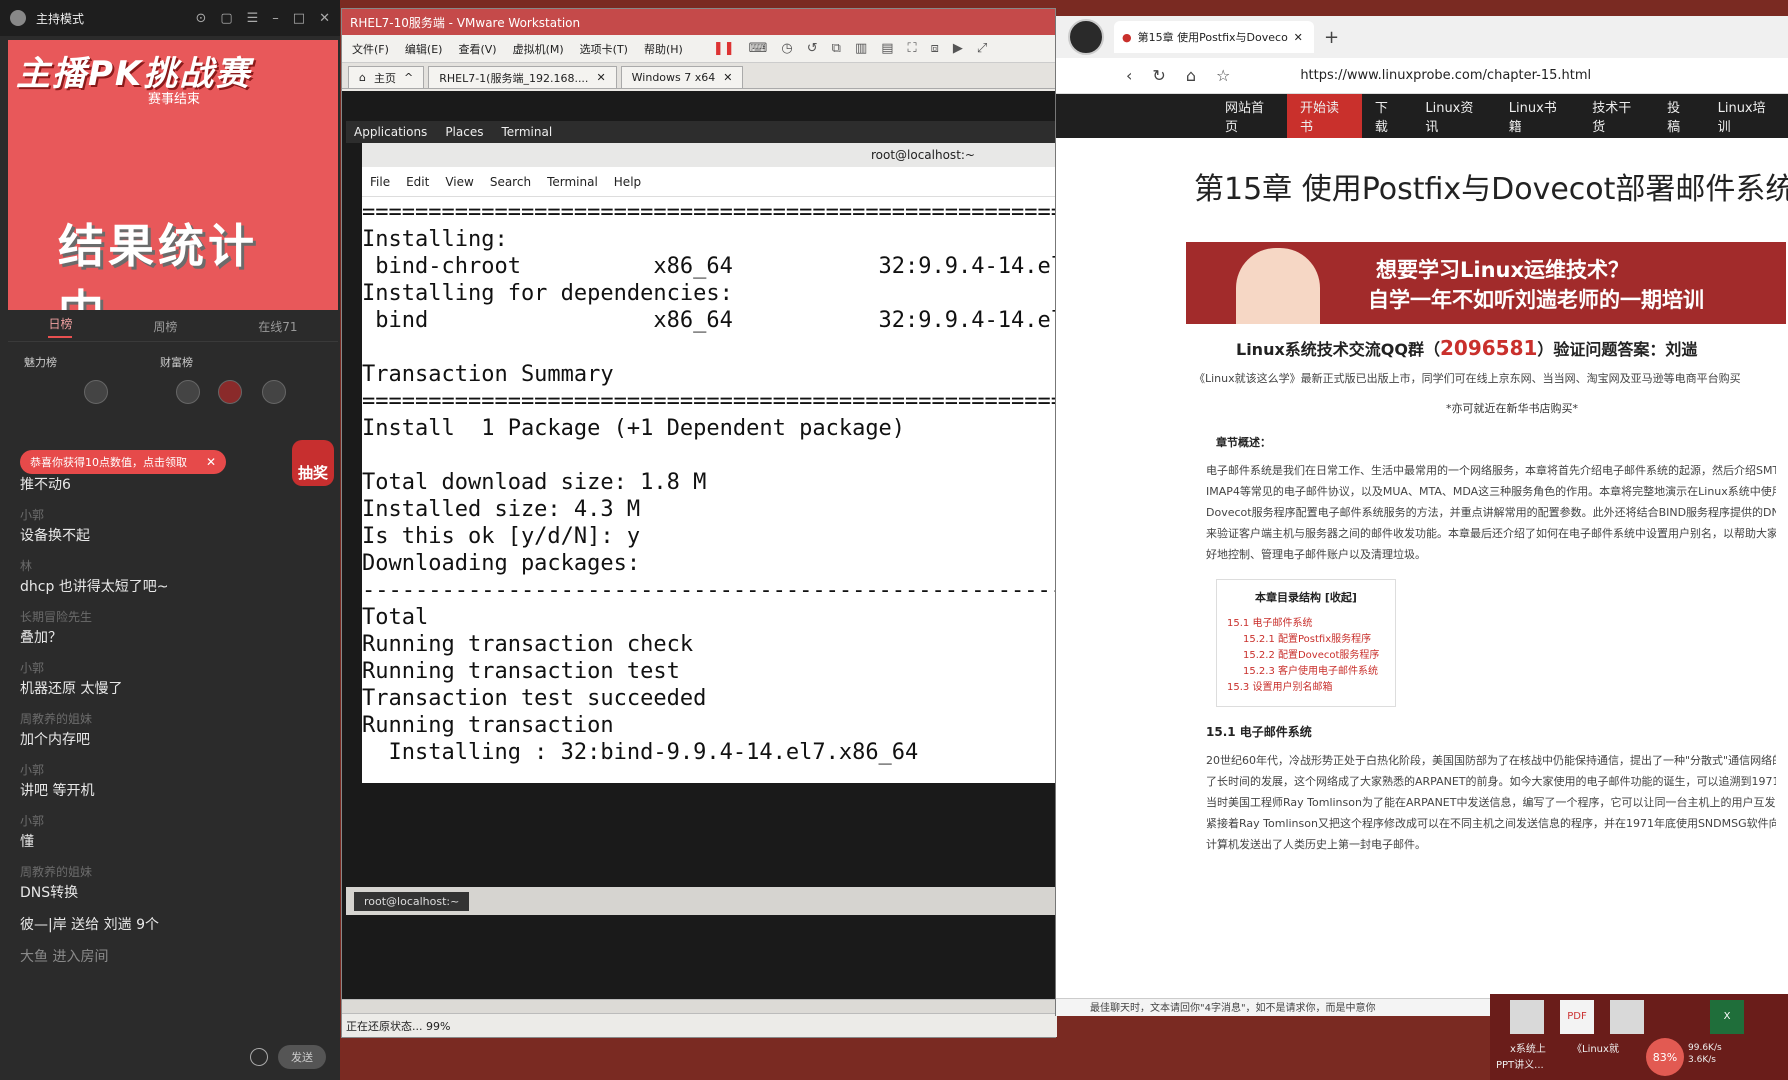  Describe the element at coordinates (386, 77) in the screenshot. I see `tab-home: ⌂ 主页 ^` at that location.